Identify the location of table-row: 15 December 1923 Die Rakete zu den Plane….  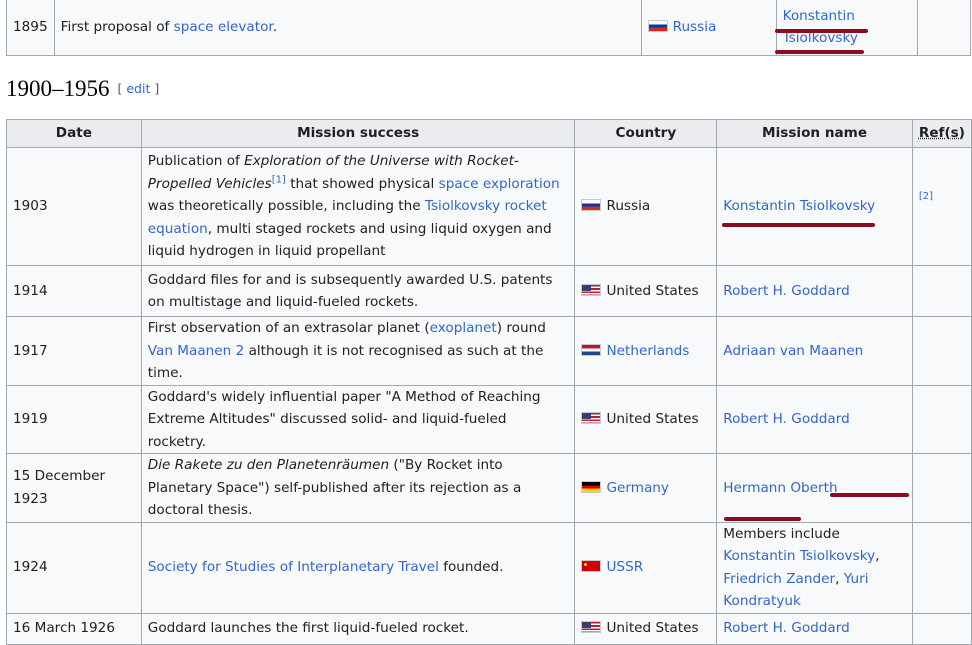
(489, 488).